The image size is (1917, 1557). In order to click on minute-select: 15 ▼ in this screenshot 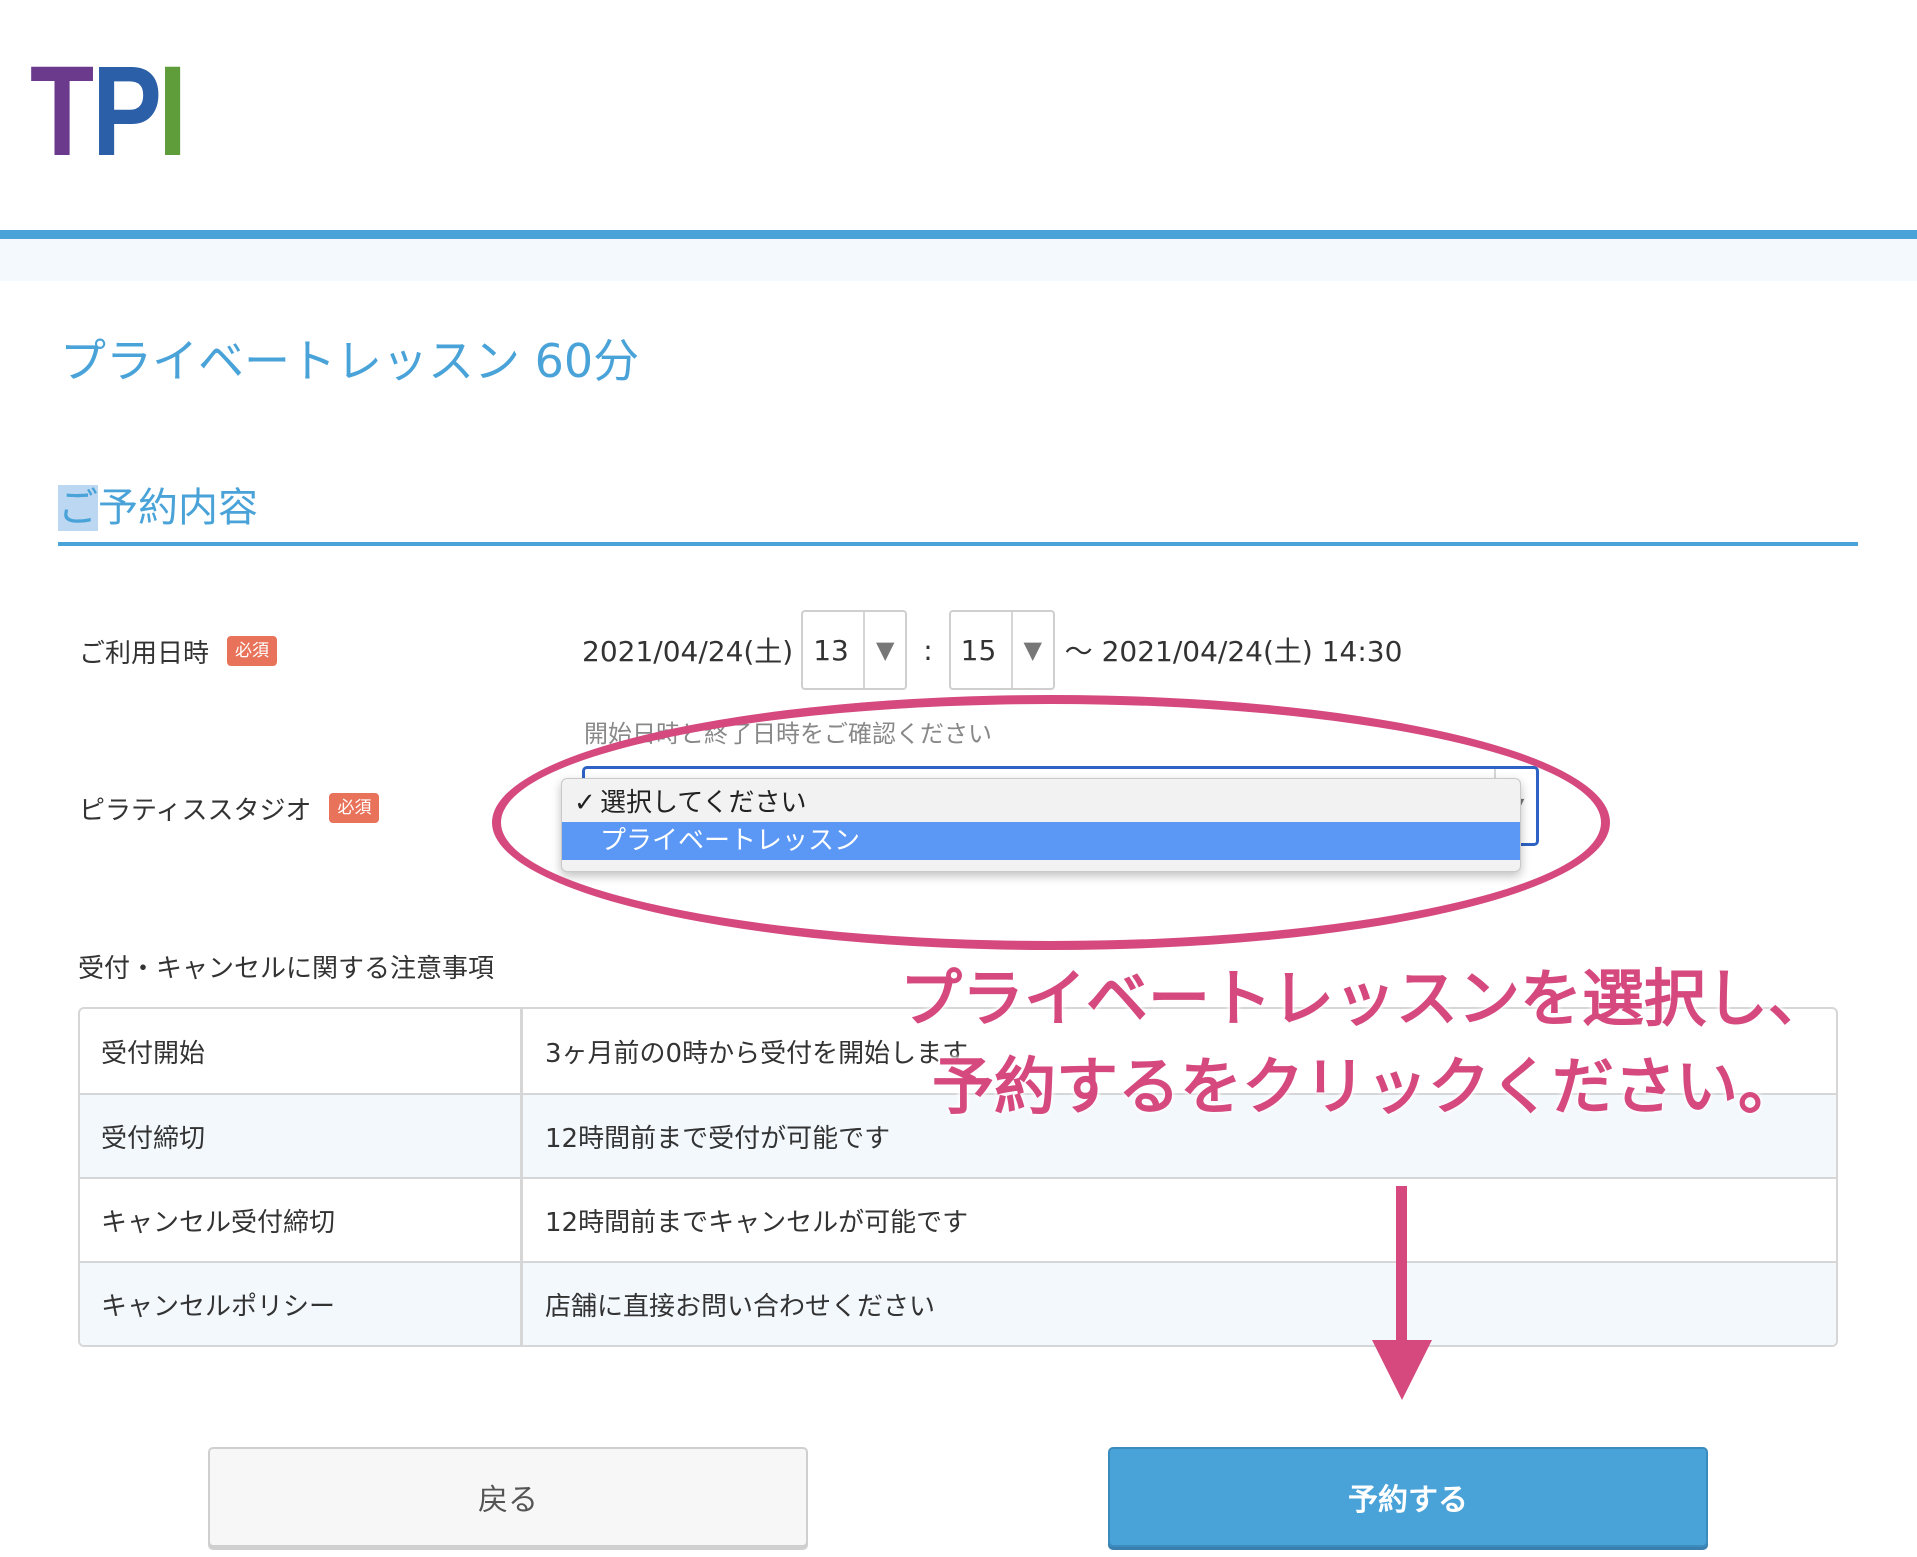, I will do `click(1001, 650)`.